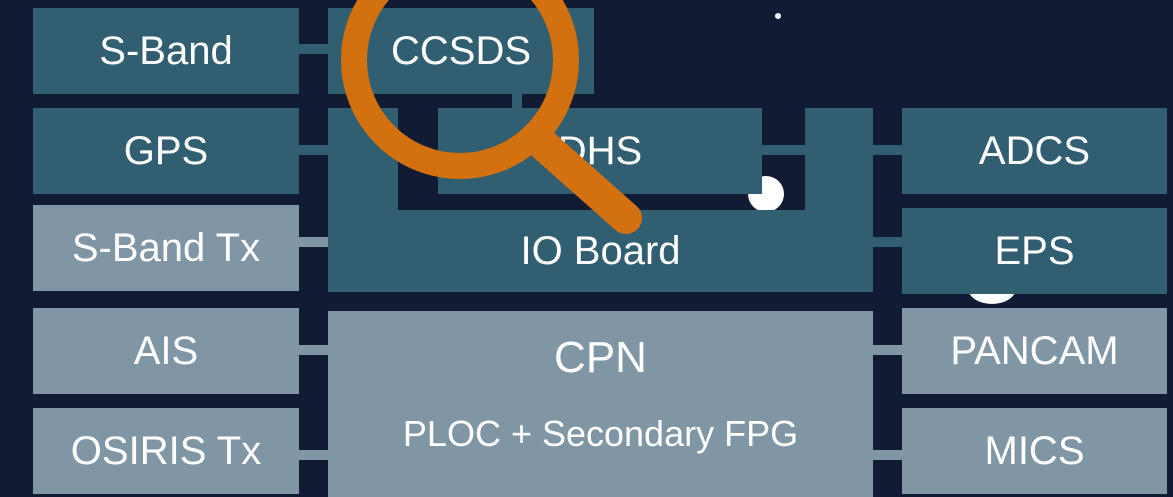  Describe the element at coordinates (887, 350) in the screenshot. I see `connector-cpn-pancam` at that location.